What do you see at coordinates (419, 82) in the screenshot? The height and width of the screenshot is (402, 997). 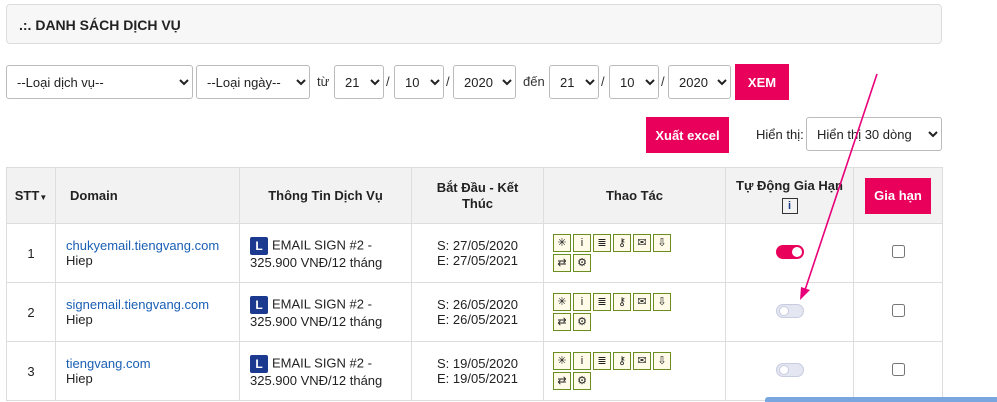 I see `from-month-select: 10` at bounding box center [419, 82].